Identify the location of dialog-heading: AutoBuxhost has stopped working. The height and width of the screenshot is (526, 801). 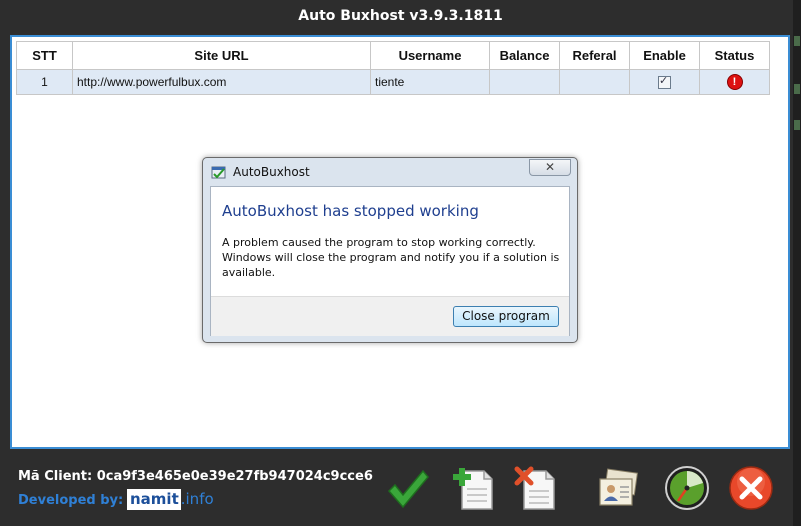
(350, 211).